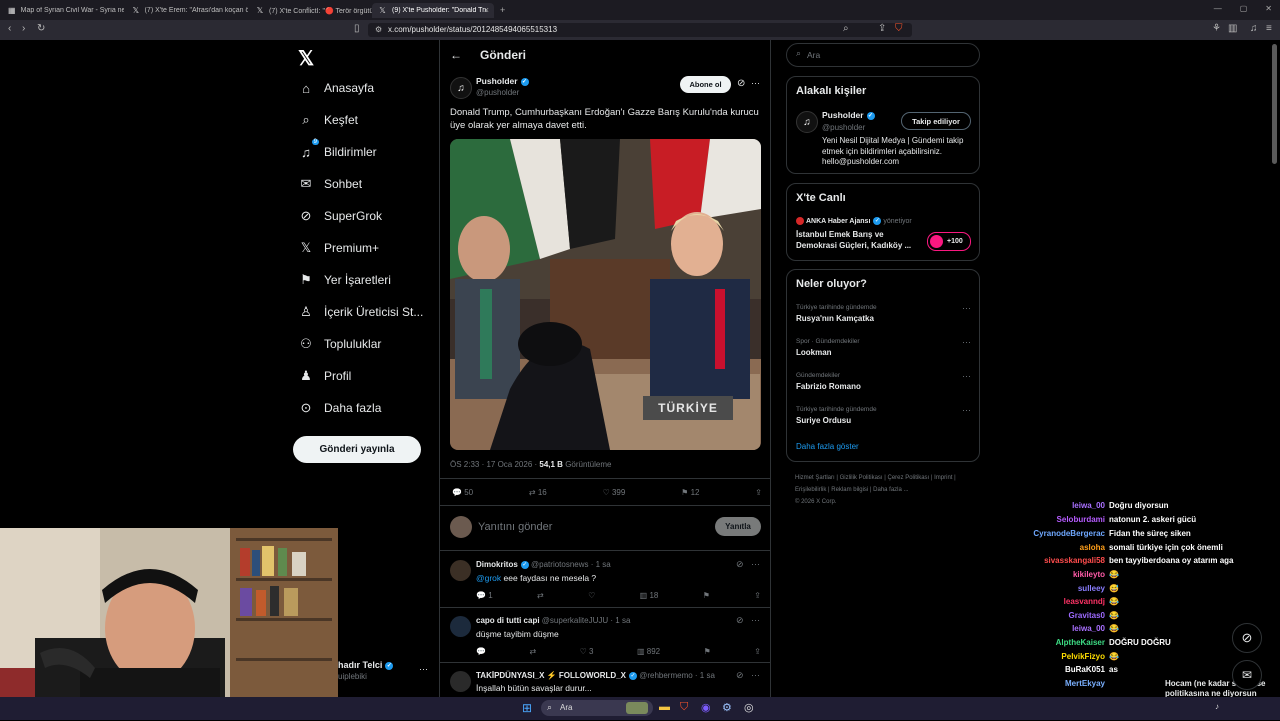 This screenshot has width=1280, height=721. Describe the element at coordinates (1269, 28) in the screenshot. I see `menu-icon: ≡` at that location.